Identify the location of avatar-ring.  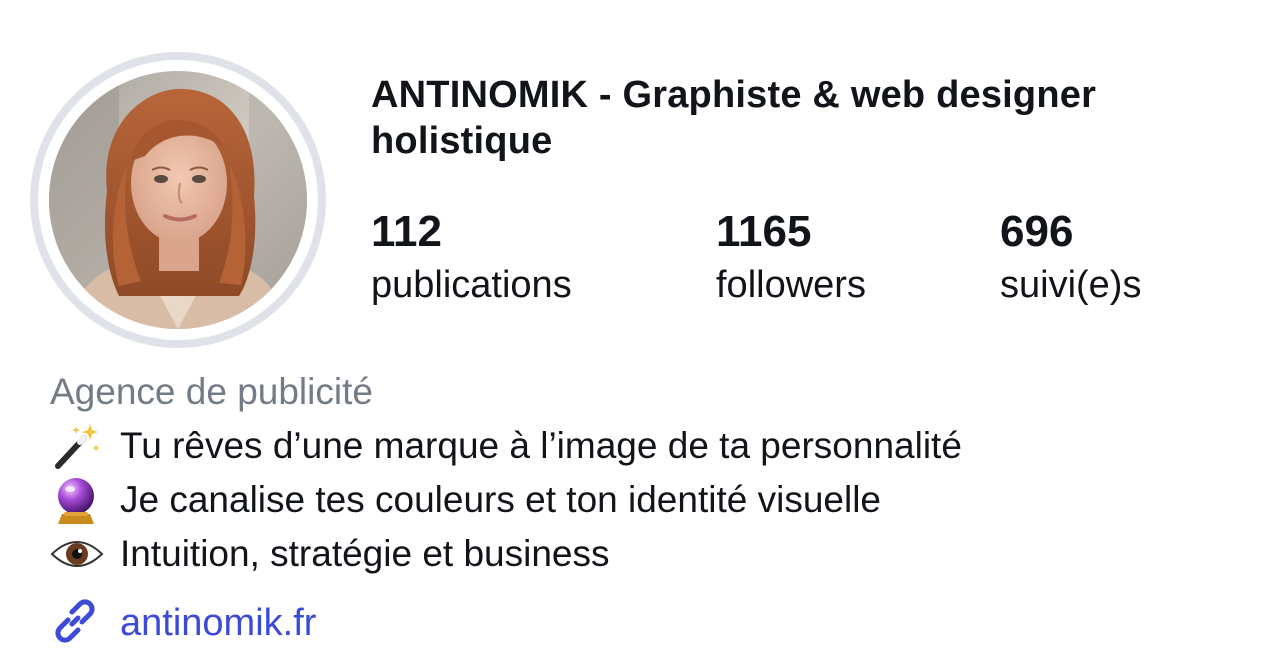
(178, 200).